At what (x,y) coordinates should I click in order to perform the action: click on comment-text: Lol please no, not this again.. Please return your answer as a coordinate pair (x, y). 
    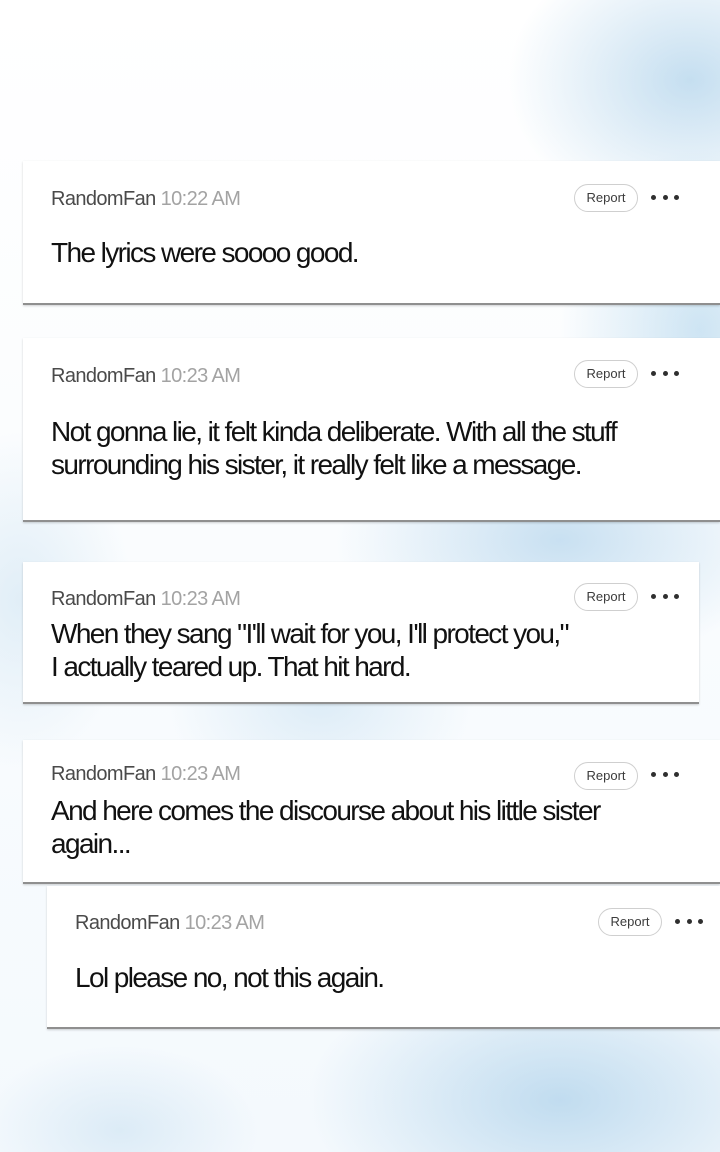
    Looking at the image, I should click on (230, 977).